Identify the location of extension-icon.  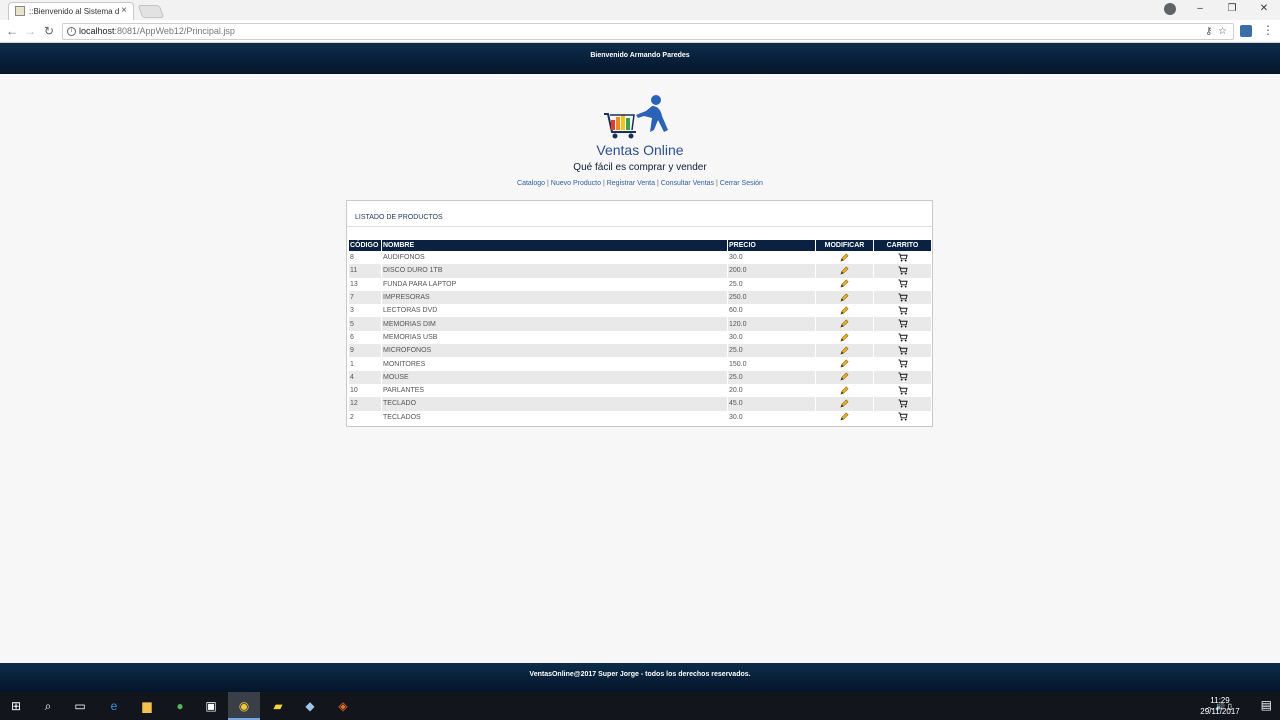
(1246, 31).